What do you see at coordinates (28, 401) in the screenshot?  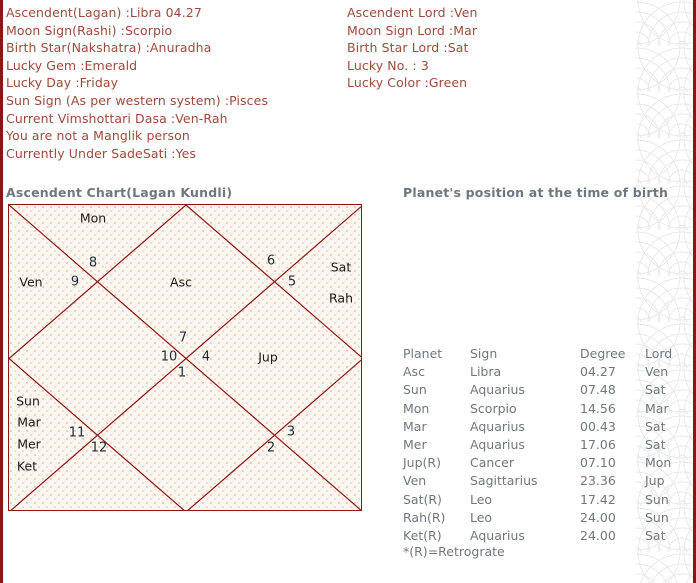 I see `kundli-planet-sun: Sun` at bounding box center [28, 401].